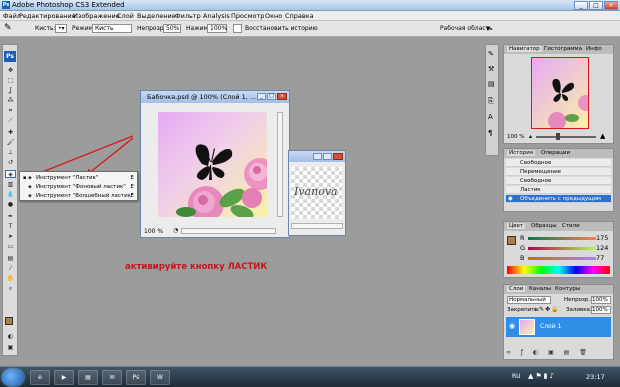  I want to click on navigator-thumbnail, so click(560, 93).